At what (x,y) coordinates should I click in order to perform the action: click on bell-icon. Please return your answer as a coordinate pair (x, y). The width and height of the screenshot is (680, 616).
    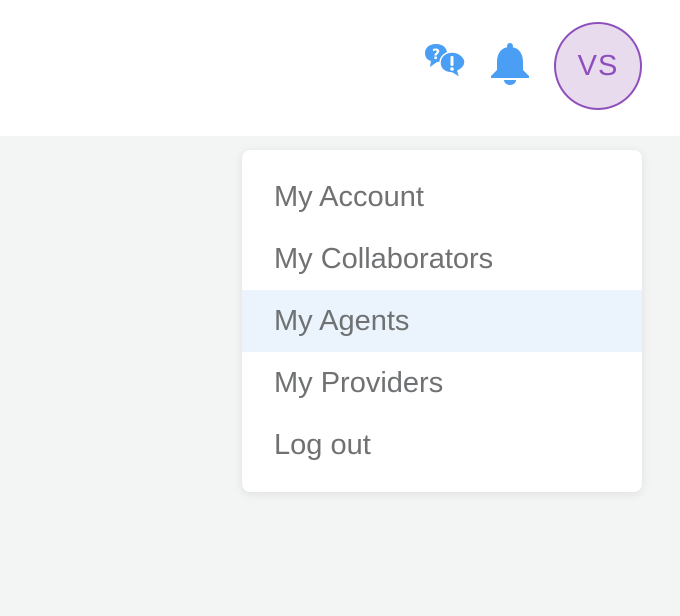
    Looking at the image, I should click on (510, 64).